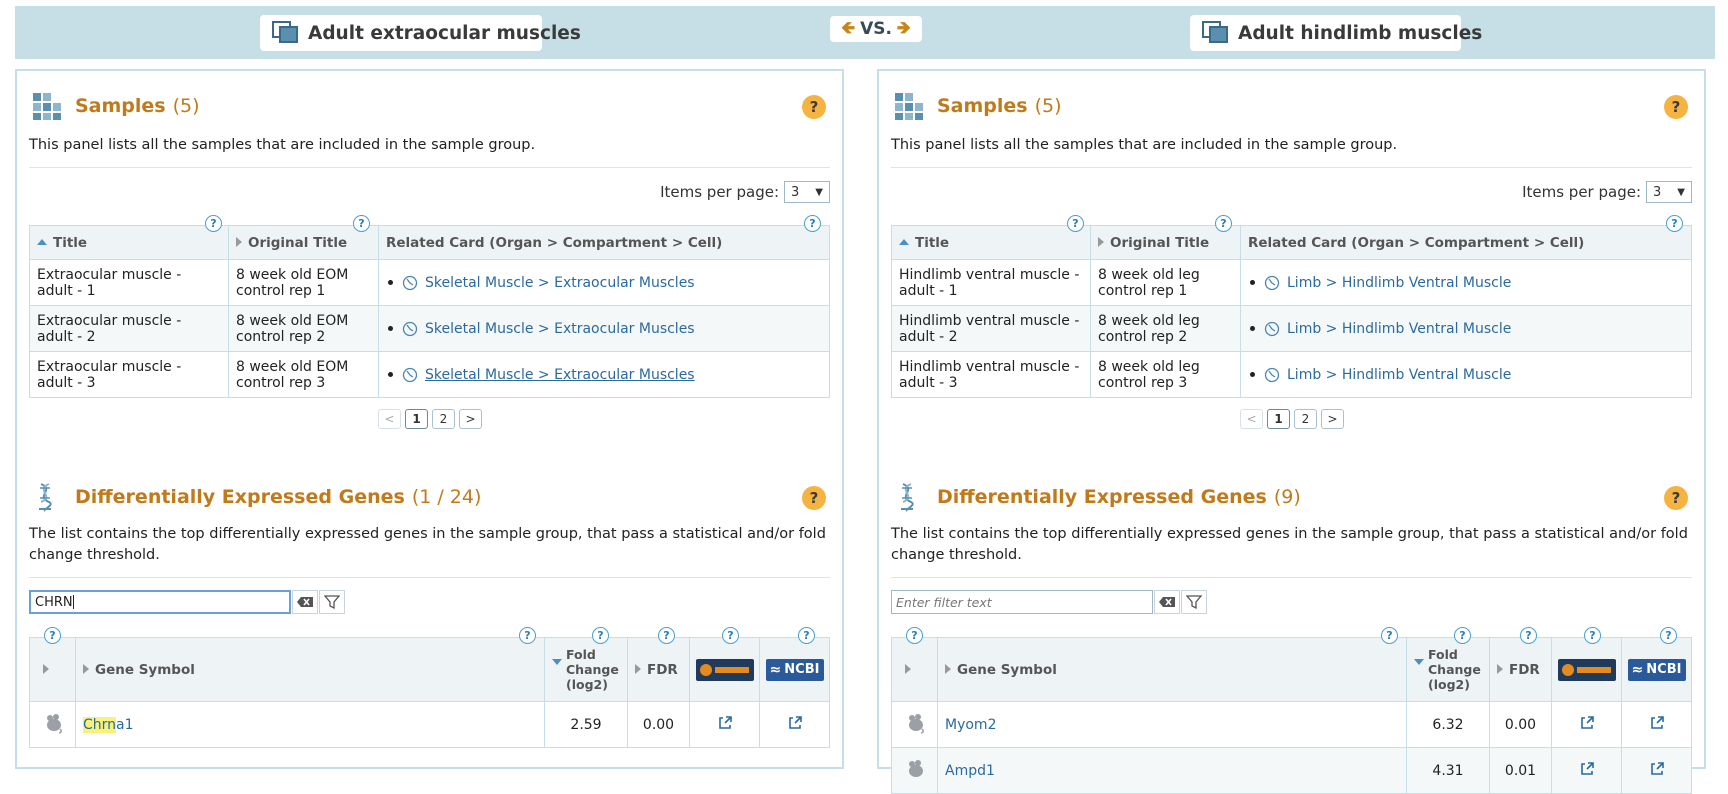 The image size is (1728, 794). Describe the element at coordinates (310, 724) in the screenshot. I see `gene-symbol-cell: Chrna1` at that location.